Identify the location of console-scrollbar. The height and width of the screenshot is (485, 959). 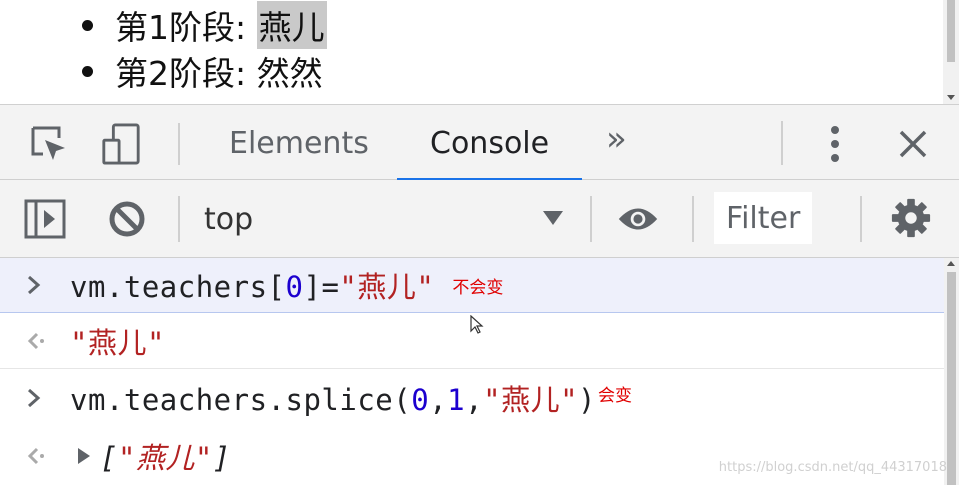
(951, 371).